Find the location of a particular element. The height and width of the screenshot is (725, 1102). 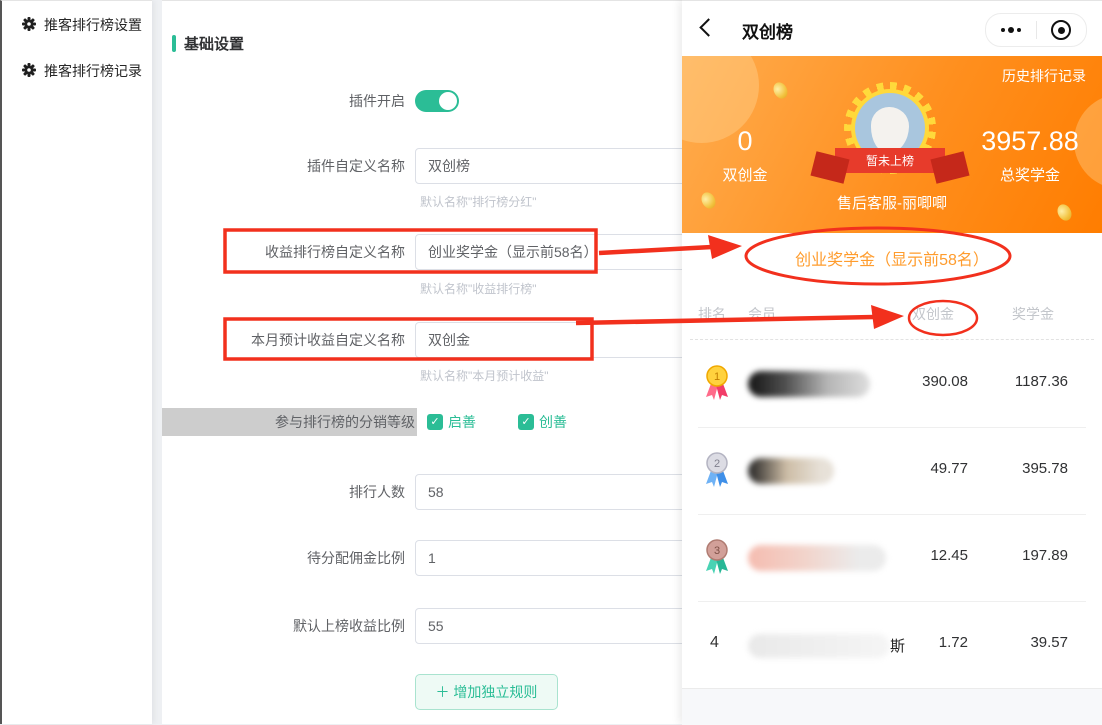

history-ranking-link: 历史排行记录 is located at coordinates (1044, 76).